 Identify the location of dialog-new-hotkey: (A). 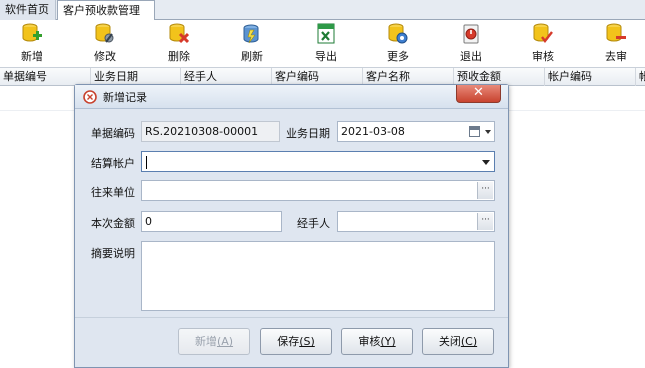
(225, 341).